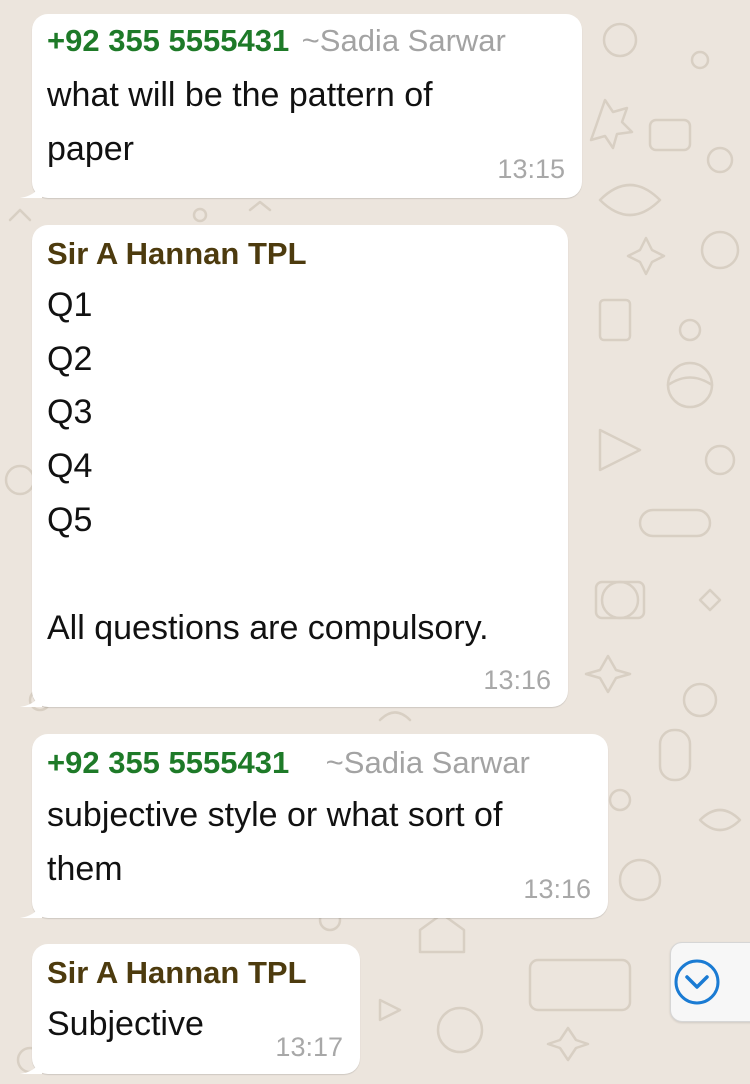 This screenshot has height=1084, width=750. Describe the element at coordinates (70, 412) in the screenshot. I see `message-text-line: Q3` at that location.